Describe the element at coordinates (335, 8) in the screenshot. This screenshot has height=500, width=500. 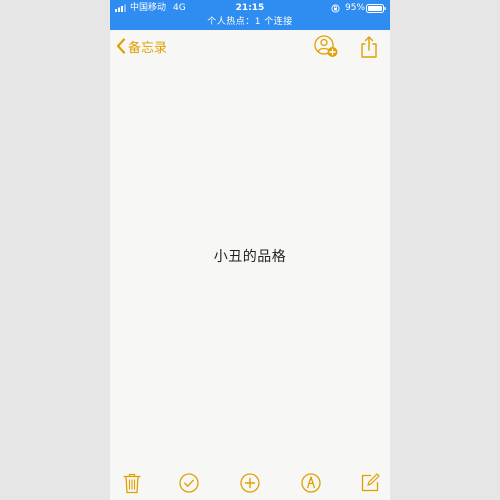
I see `orientation-lock-icon` at that location.